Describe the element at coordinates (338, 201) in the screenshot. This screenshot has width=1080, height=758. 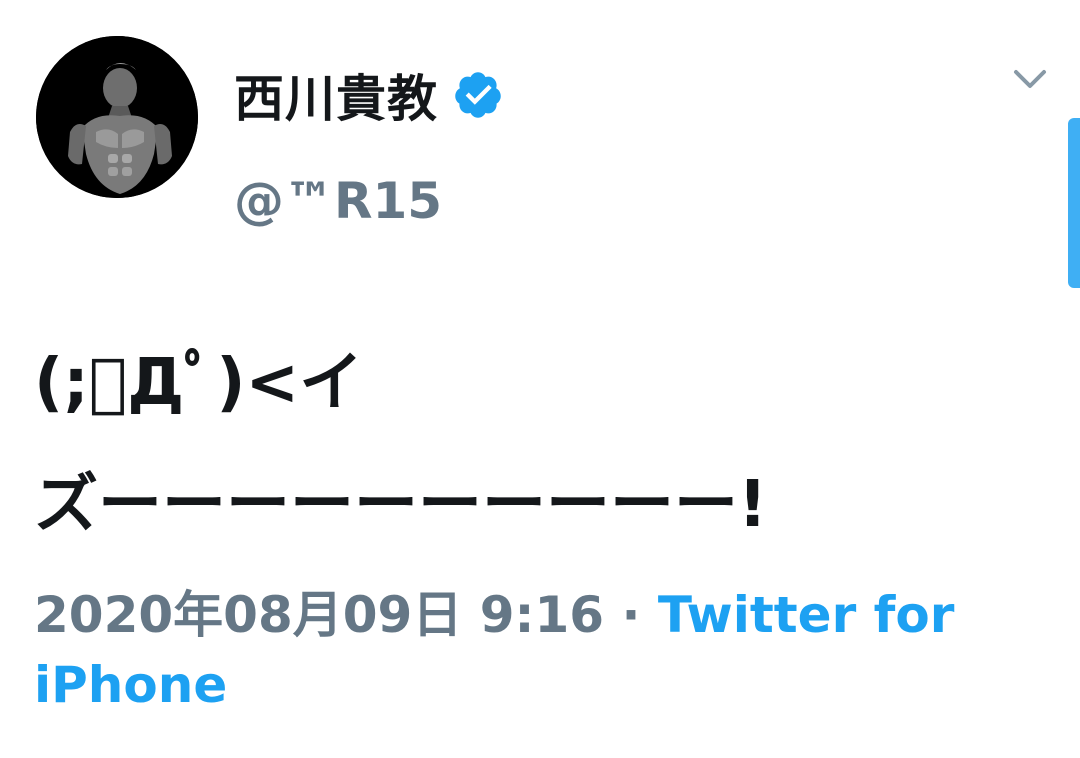
I see `user-handle: @™R15` at that location.